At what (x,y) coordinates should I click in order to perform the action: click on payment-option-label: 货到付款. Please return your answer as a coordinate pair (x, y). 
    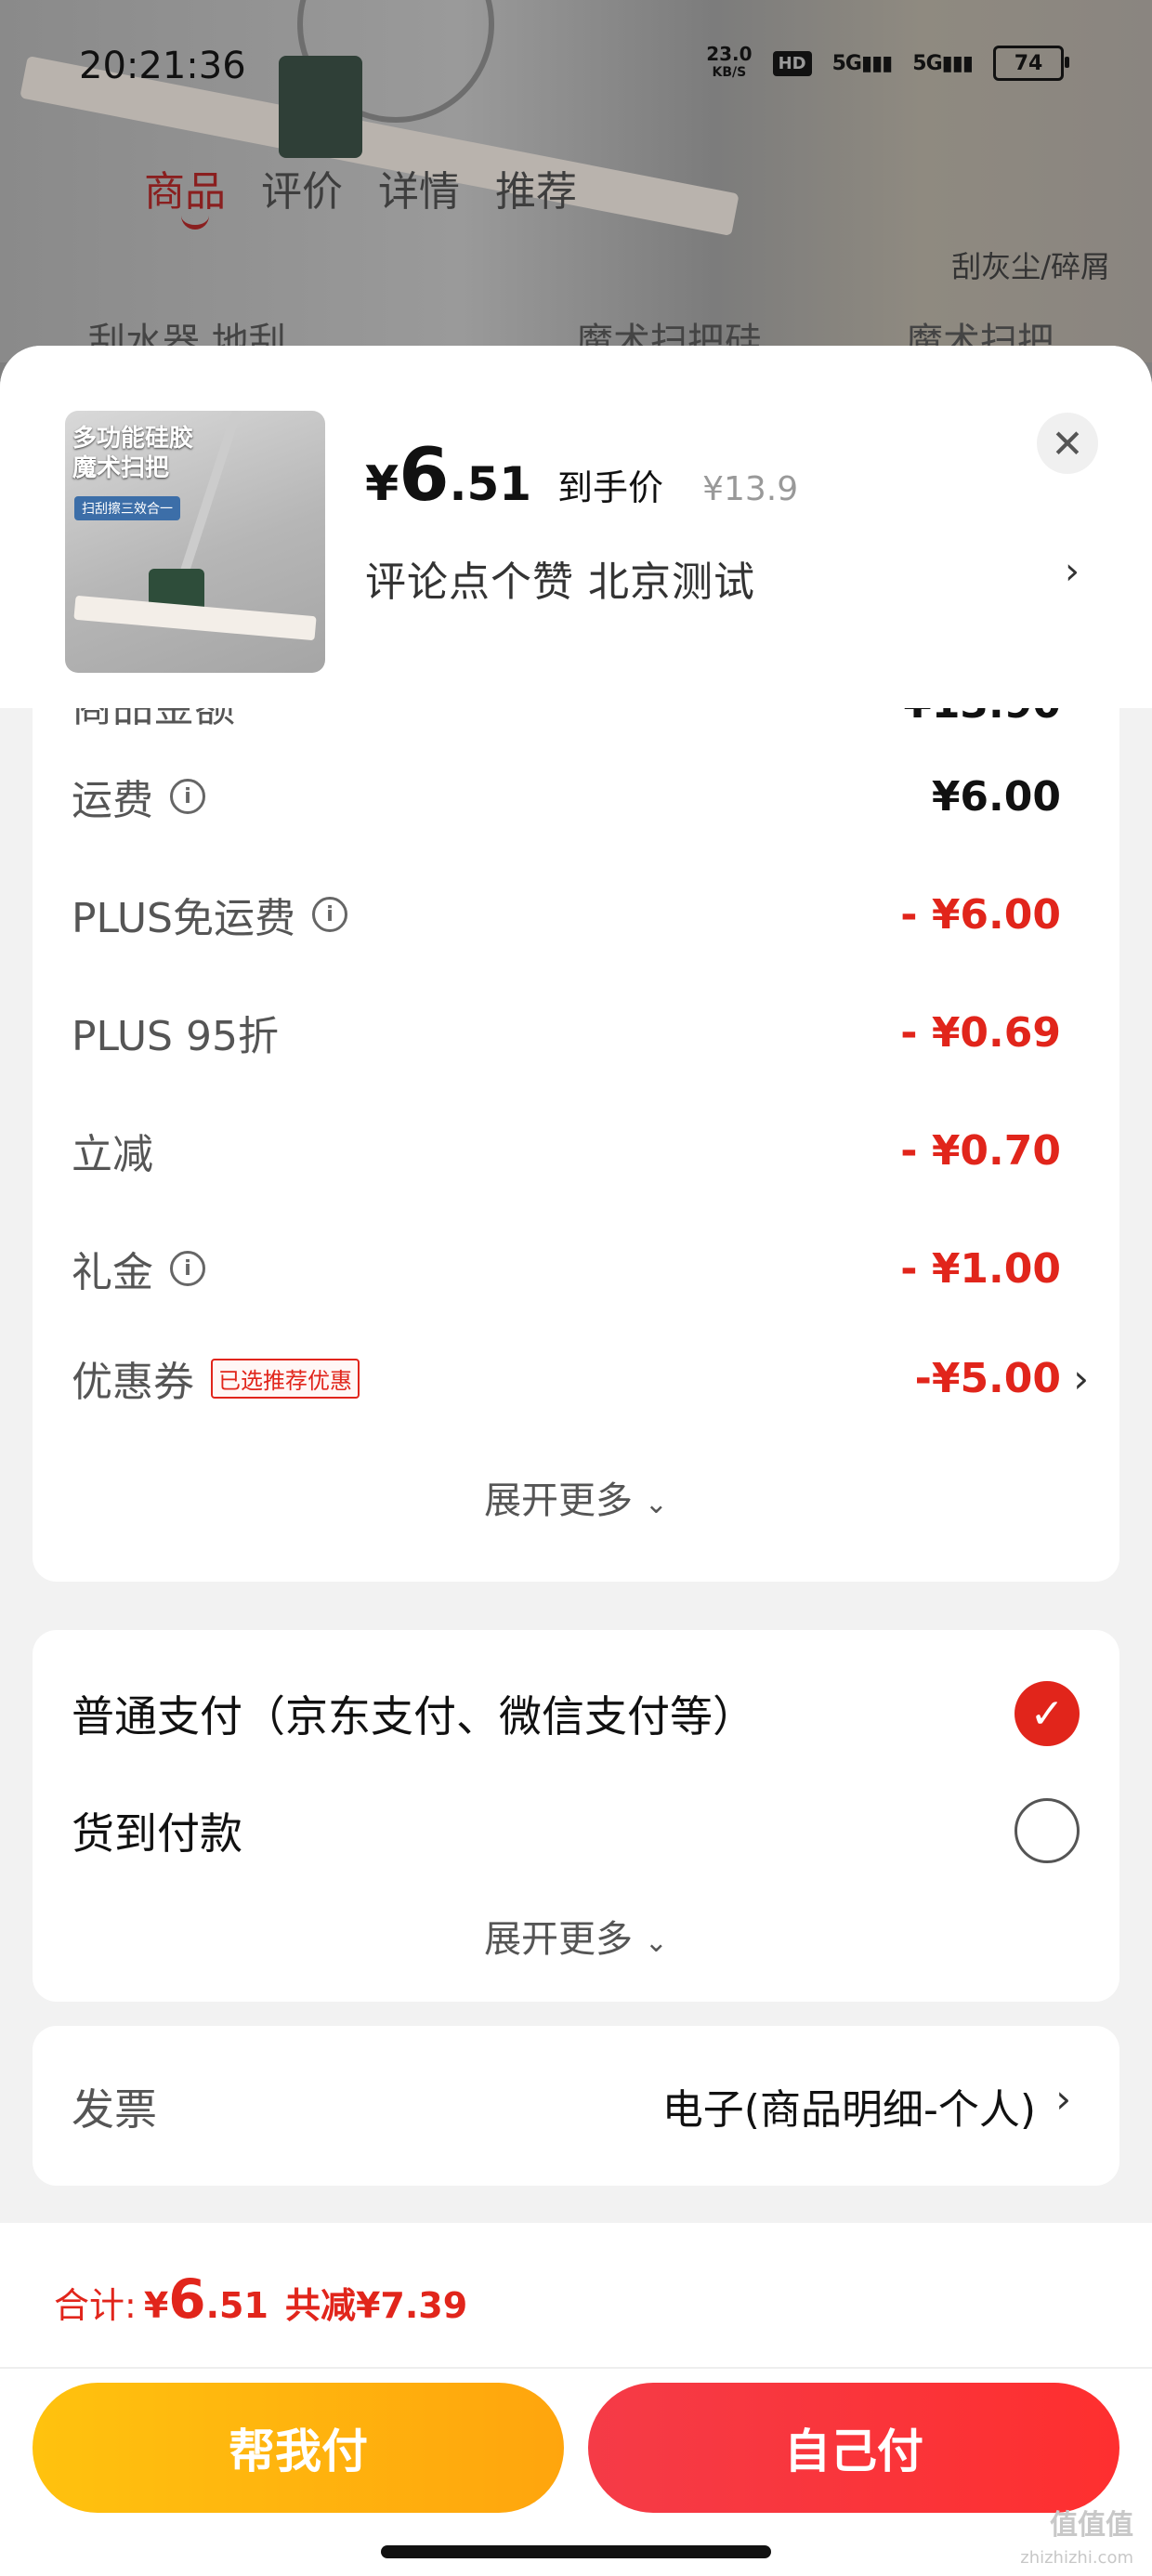
    Looking at the image, I should click on (157, 1833).